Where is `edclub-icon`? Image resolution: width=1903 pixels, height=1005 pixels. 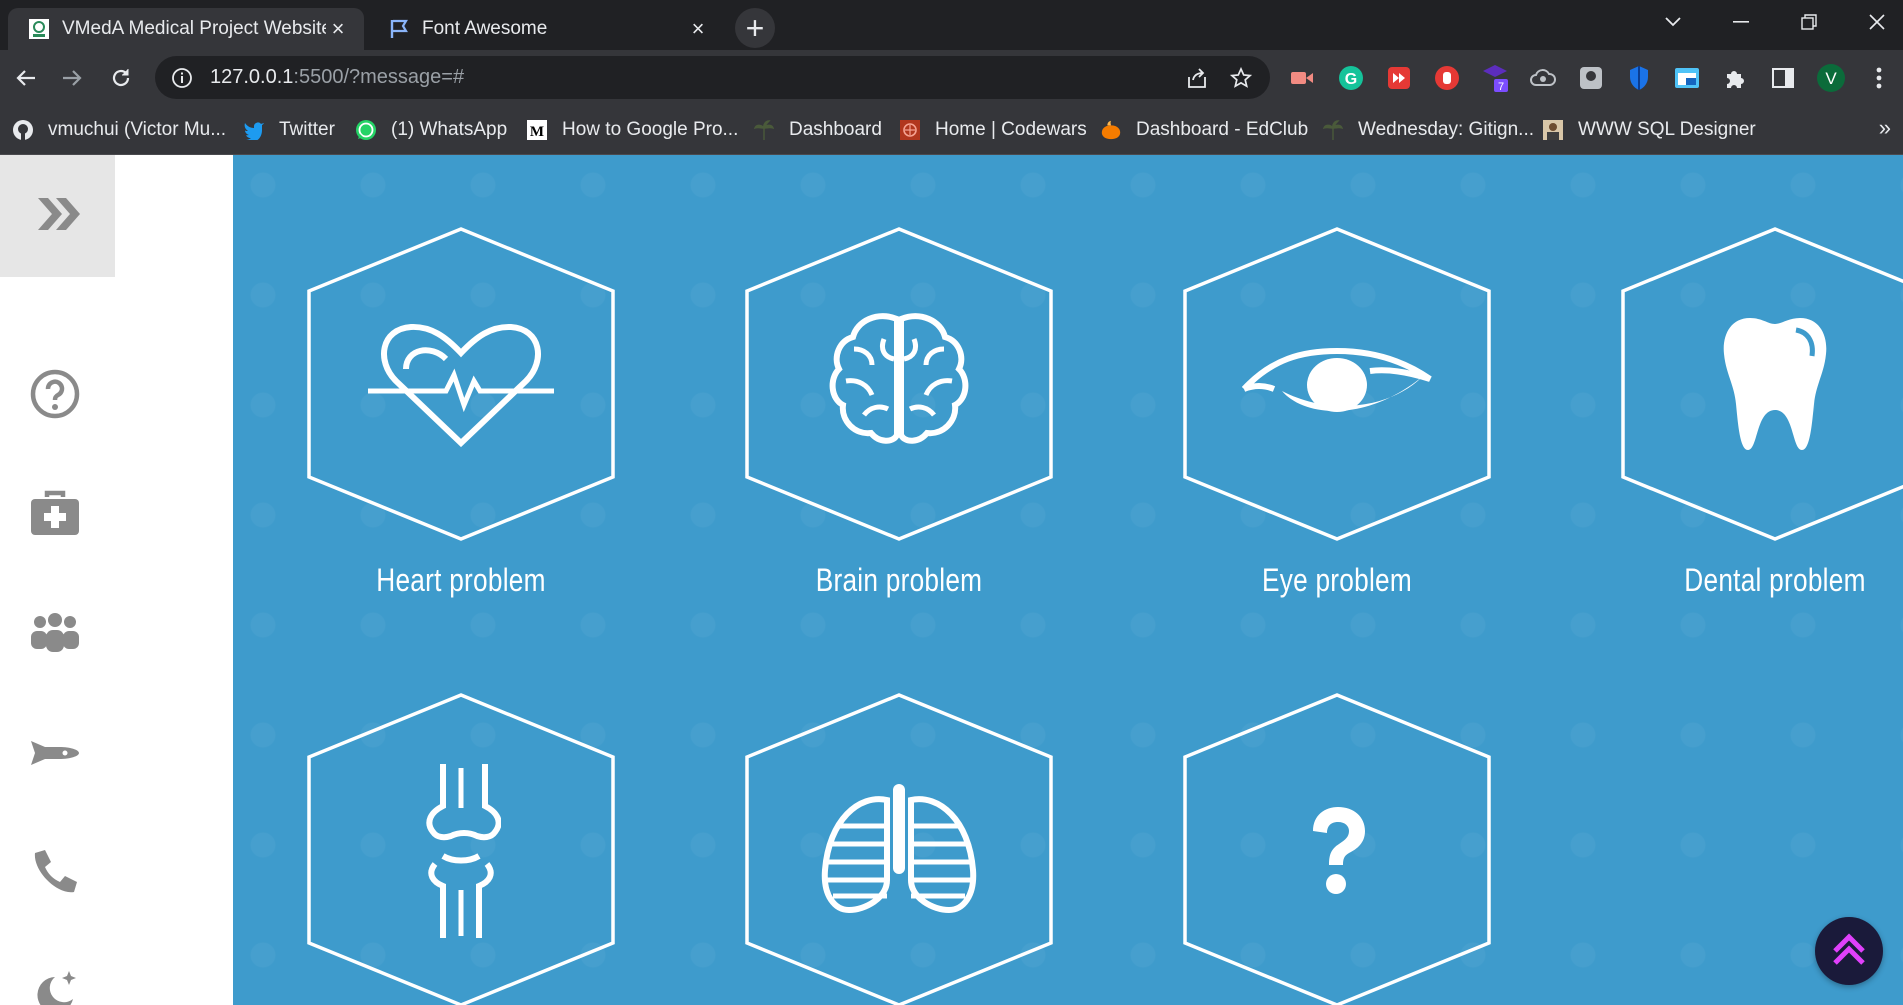
edclub-icon is located at coordinates (1111, 130).